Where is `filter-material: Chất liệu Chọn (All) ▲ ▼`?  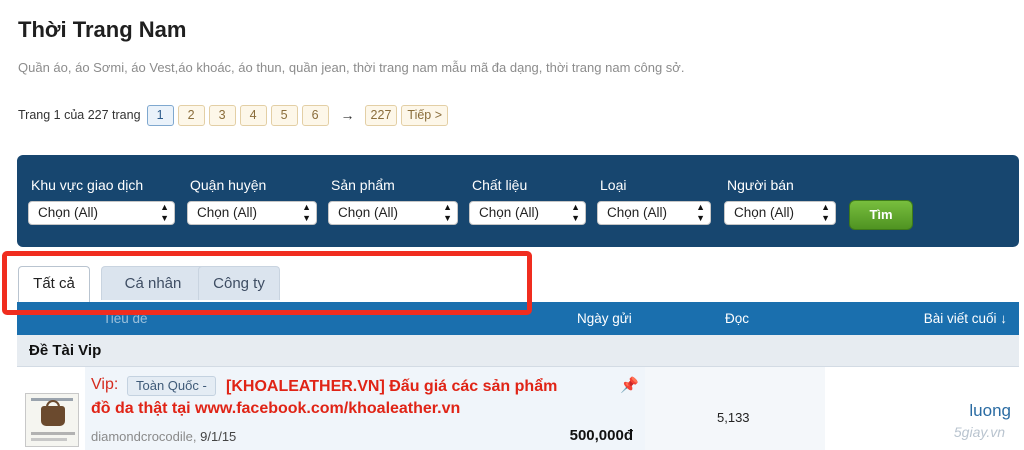 filter-material: Chất liệu Chọn (All) ▲ ▼ is located at coordinates (527, 201).